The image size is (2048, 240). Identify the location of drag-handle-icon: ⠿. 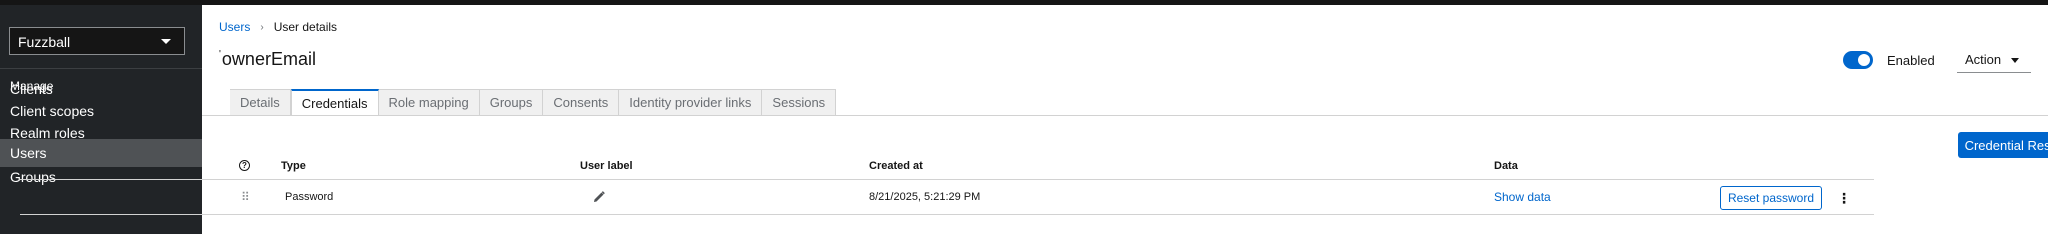
(245, 197).